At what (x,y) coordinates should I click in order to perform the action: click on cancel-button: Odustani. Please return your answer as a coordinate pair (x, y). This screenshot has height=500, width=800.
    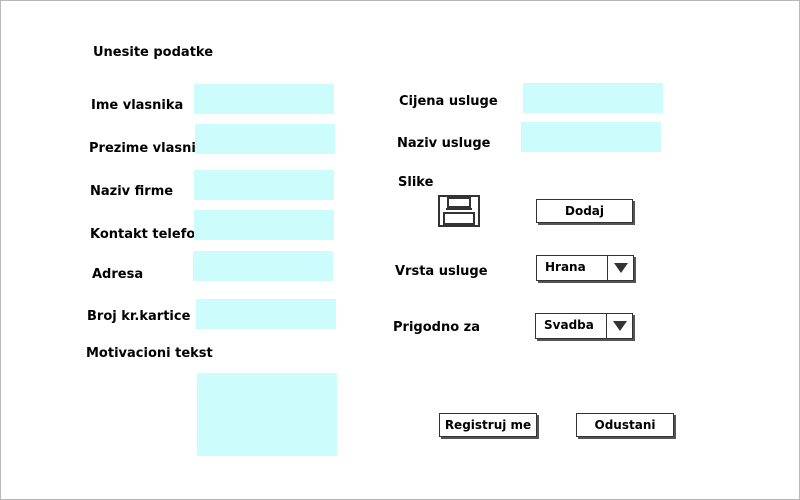
    Looking at the image, I should click on (625, 425).